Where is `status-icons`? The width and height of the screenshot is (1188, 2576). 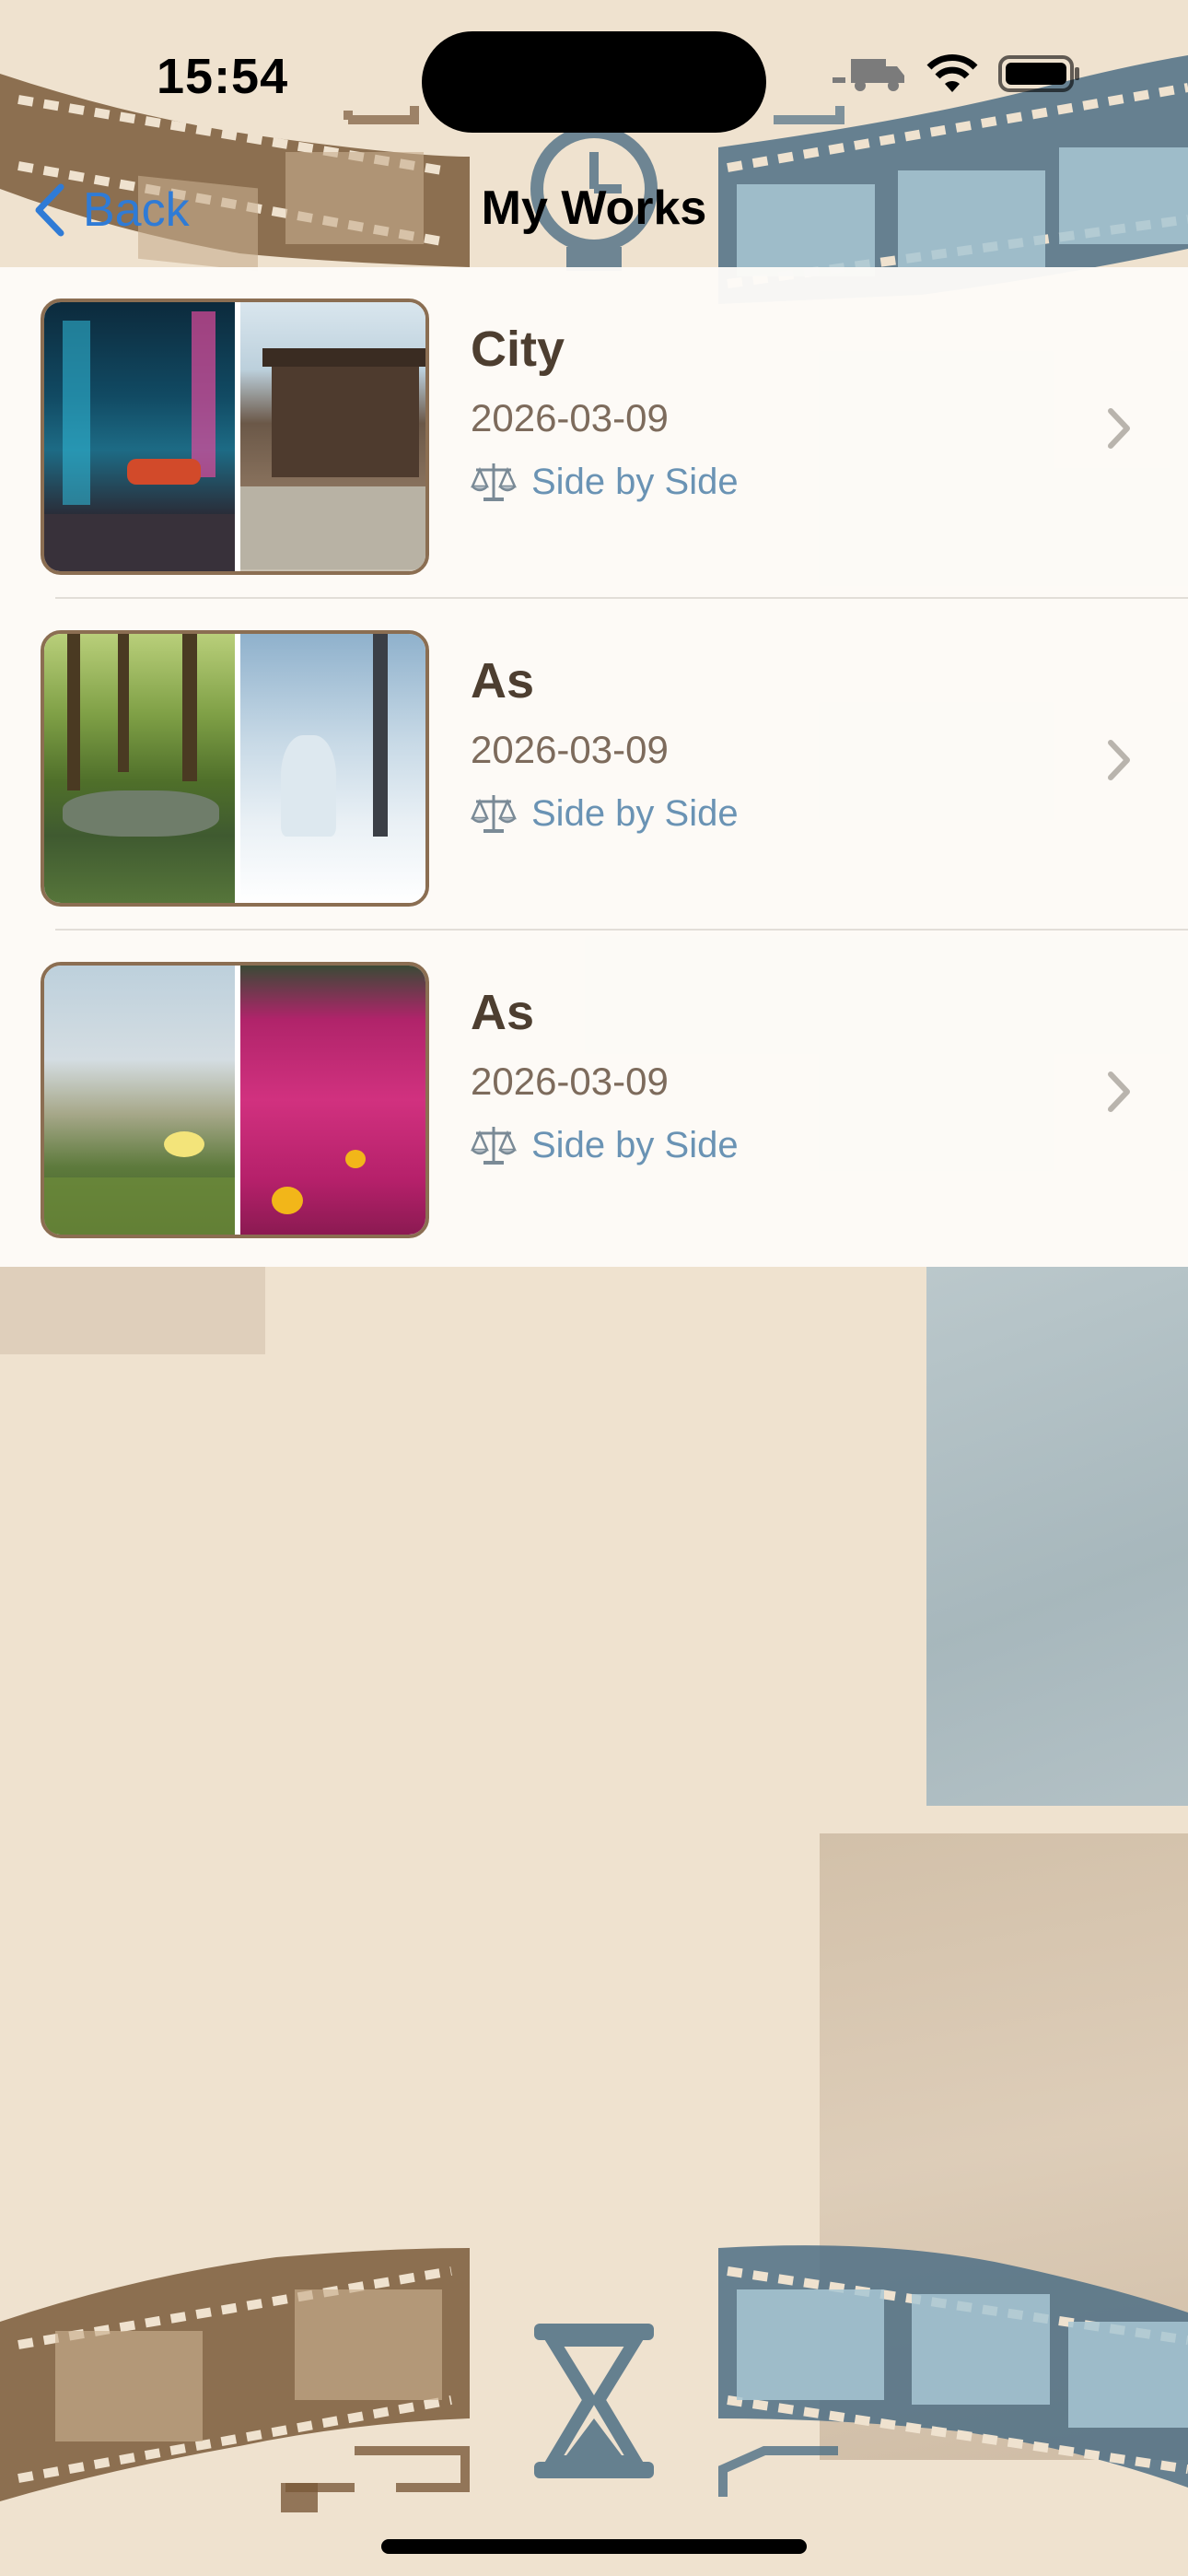 status-icons is located at coordinates (957, 73).